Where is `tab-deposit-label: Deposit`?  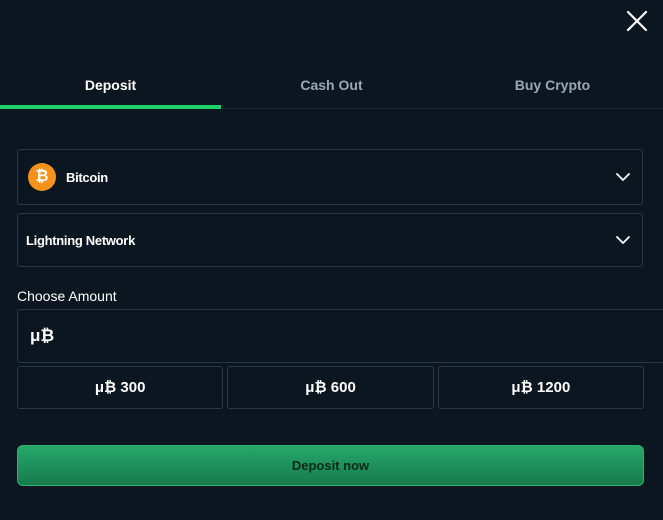
tab-deposit-label: Deposit is located at coordinates (110, 85).